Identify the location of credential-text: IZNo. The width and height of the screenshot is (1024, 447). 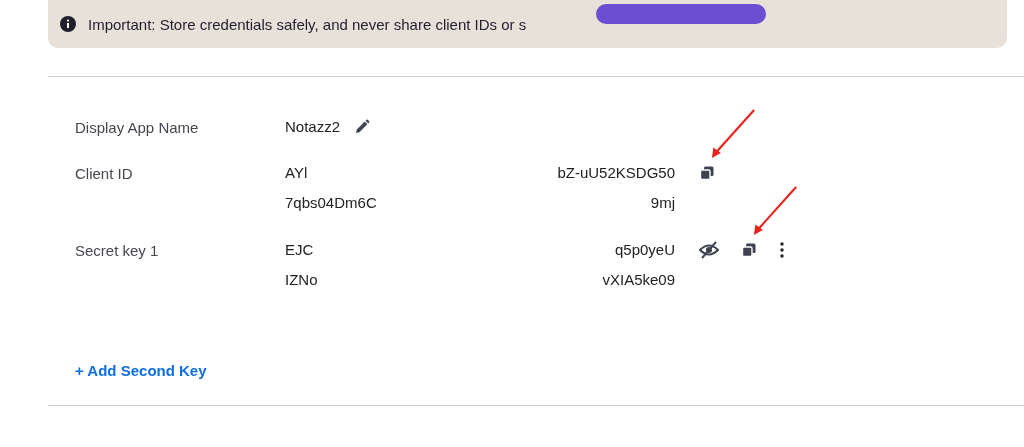
(301, 280).